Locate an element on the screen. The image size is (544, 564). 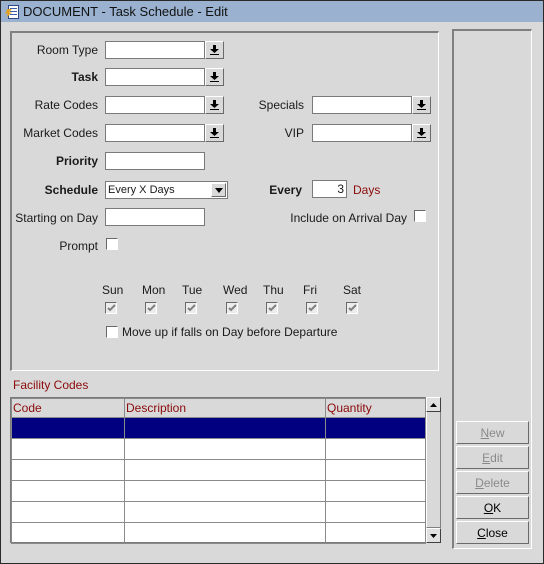
priority-input is located at coordinates (155, 161).